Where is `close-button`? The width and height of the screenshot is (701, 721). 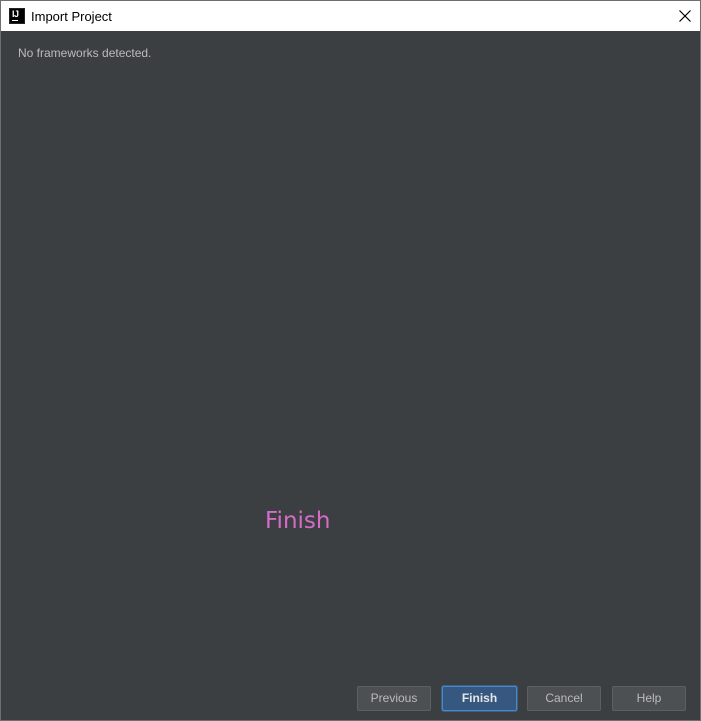 close-button is located at coordinates (685, 16).